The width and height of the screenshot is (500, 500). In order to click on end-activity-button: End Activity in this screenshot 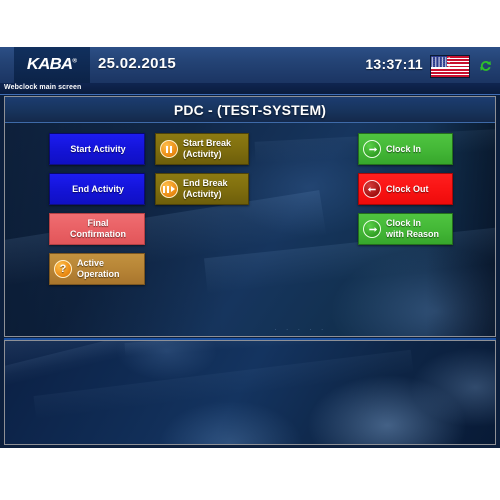, I will do `click(97, 189)`.